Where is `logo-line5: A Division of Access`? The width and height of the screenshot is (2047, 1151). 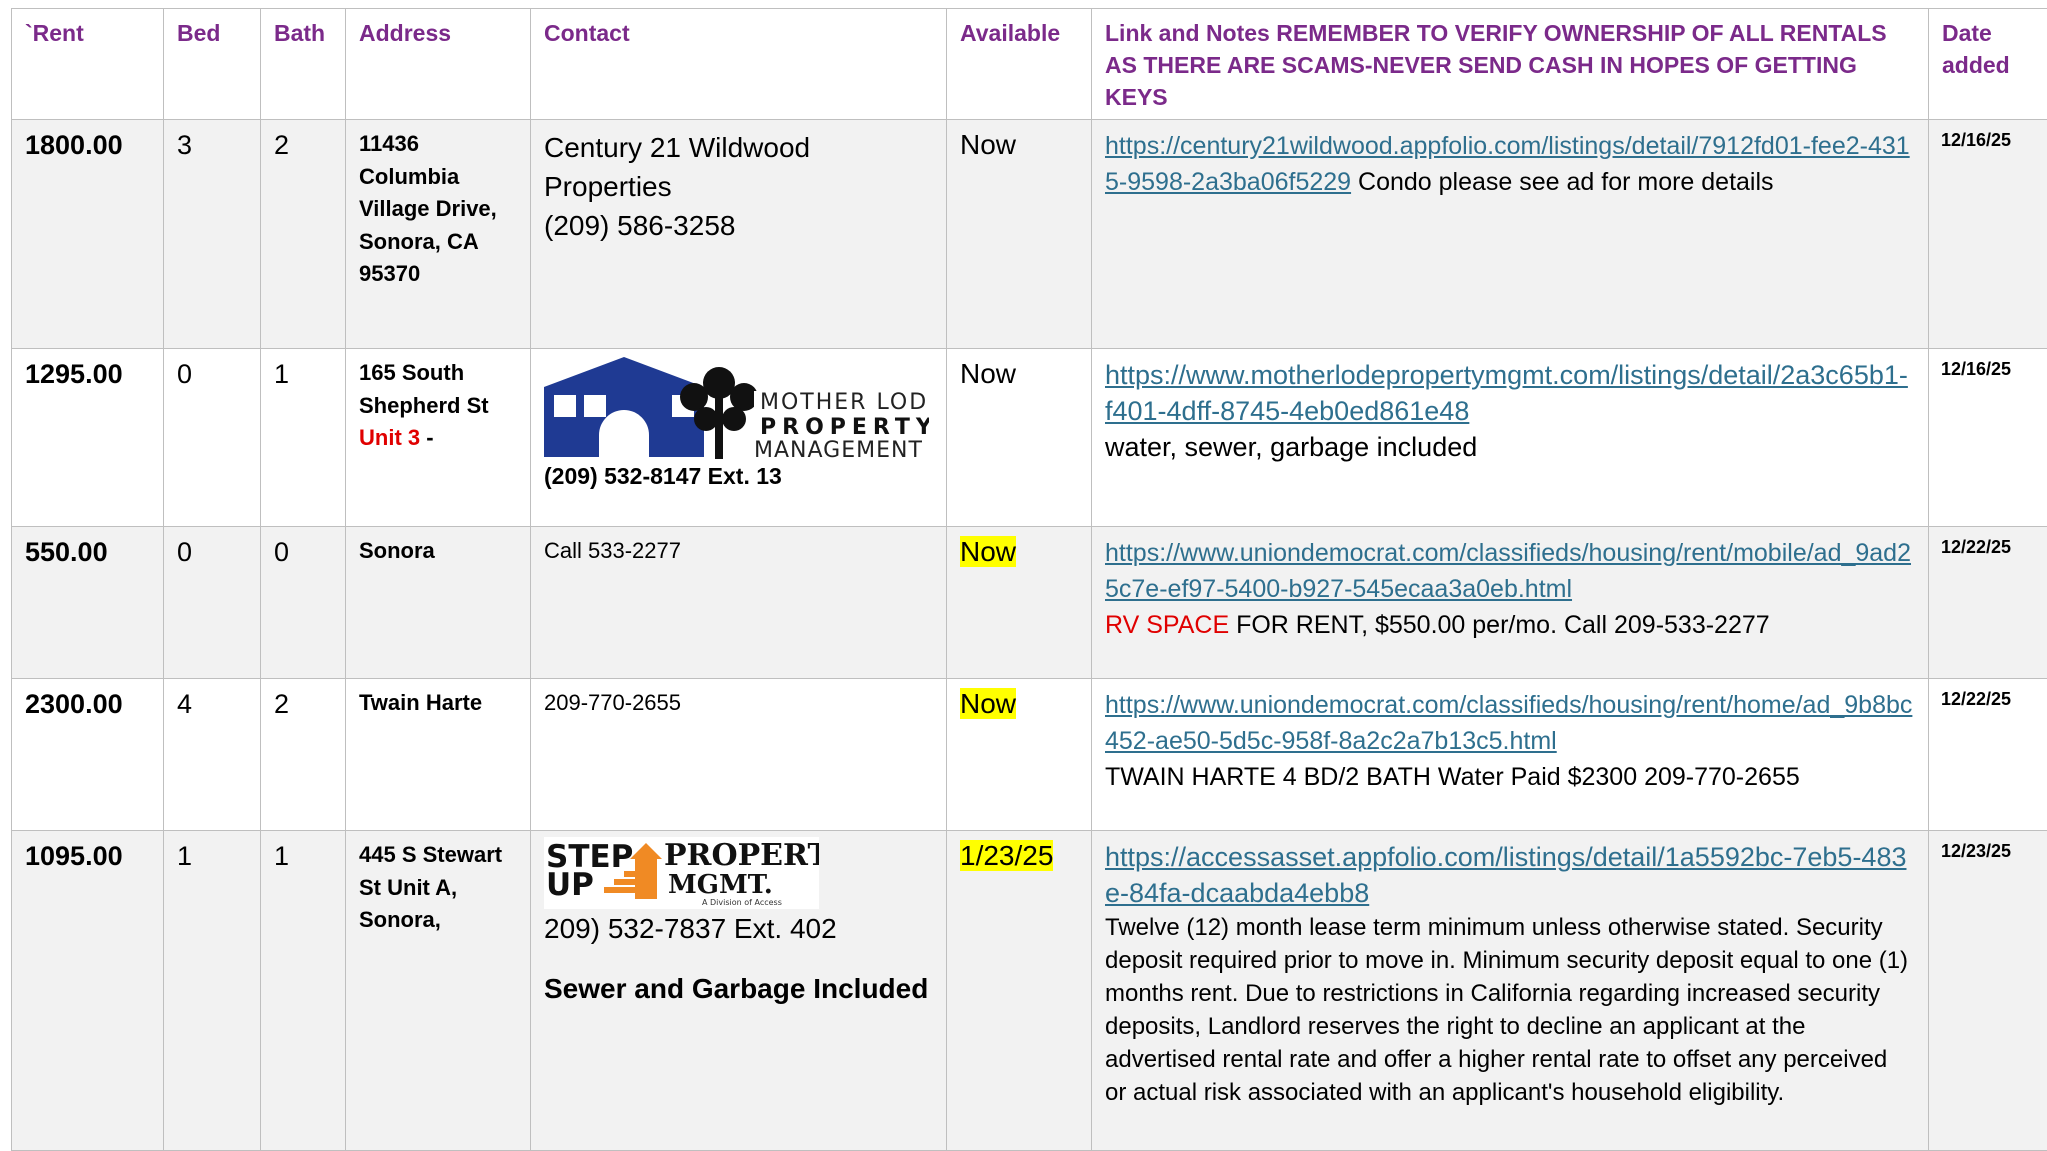
logo-line5: A Division of Access is located at coordinates (742, 902).